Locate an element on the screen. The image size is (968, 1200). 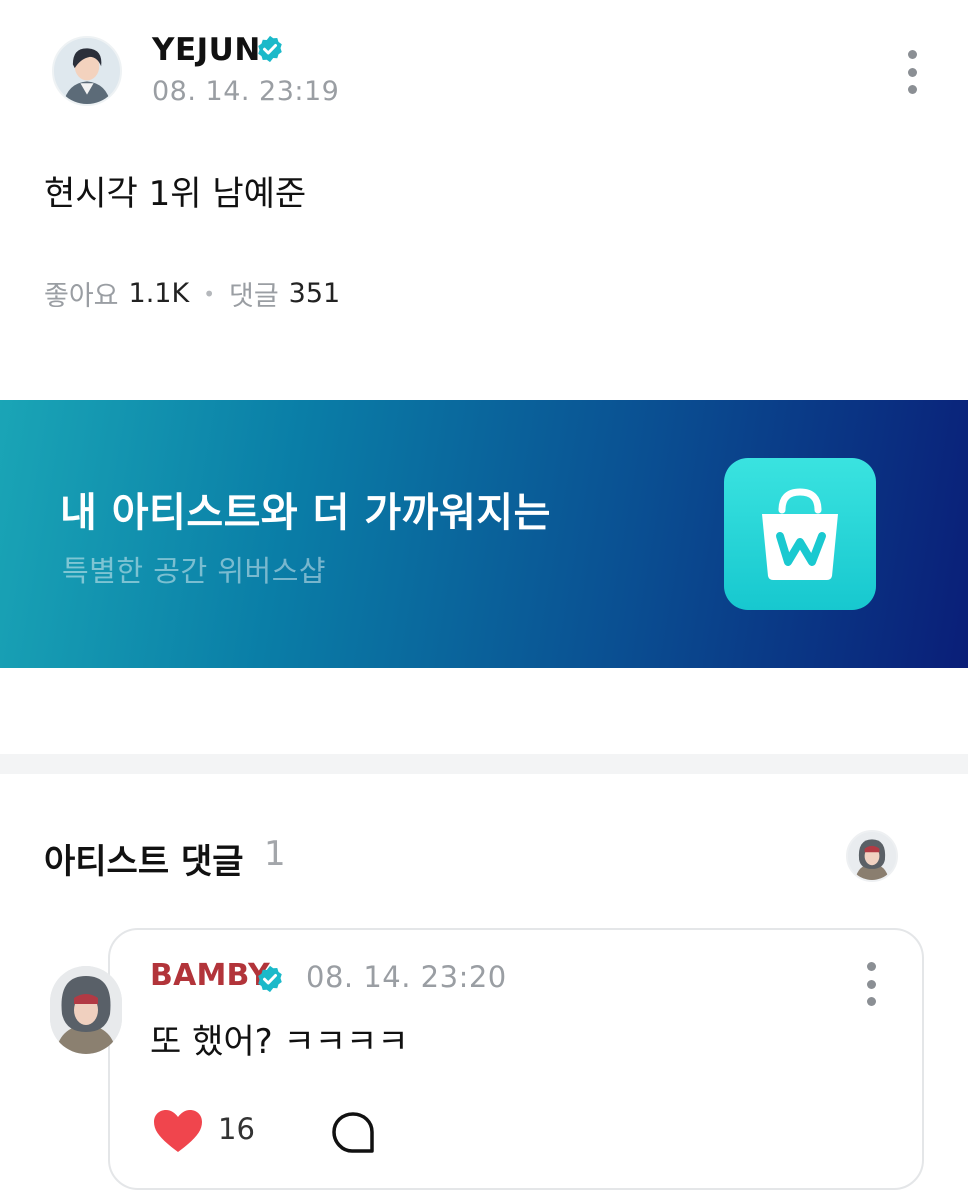
comment-more-options-button is located at coordinates (871, 984).